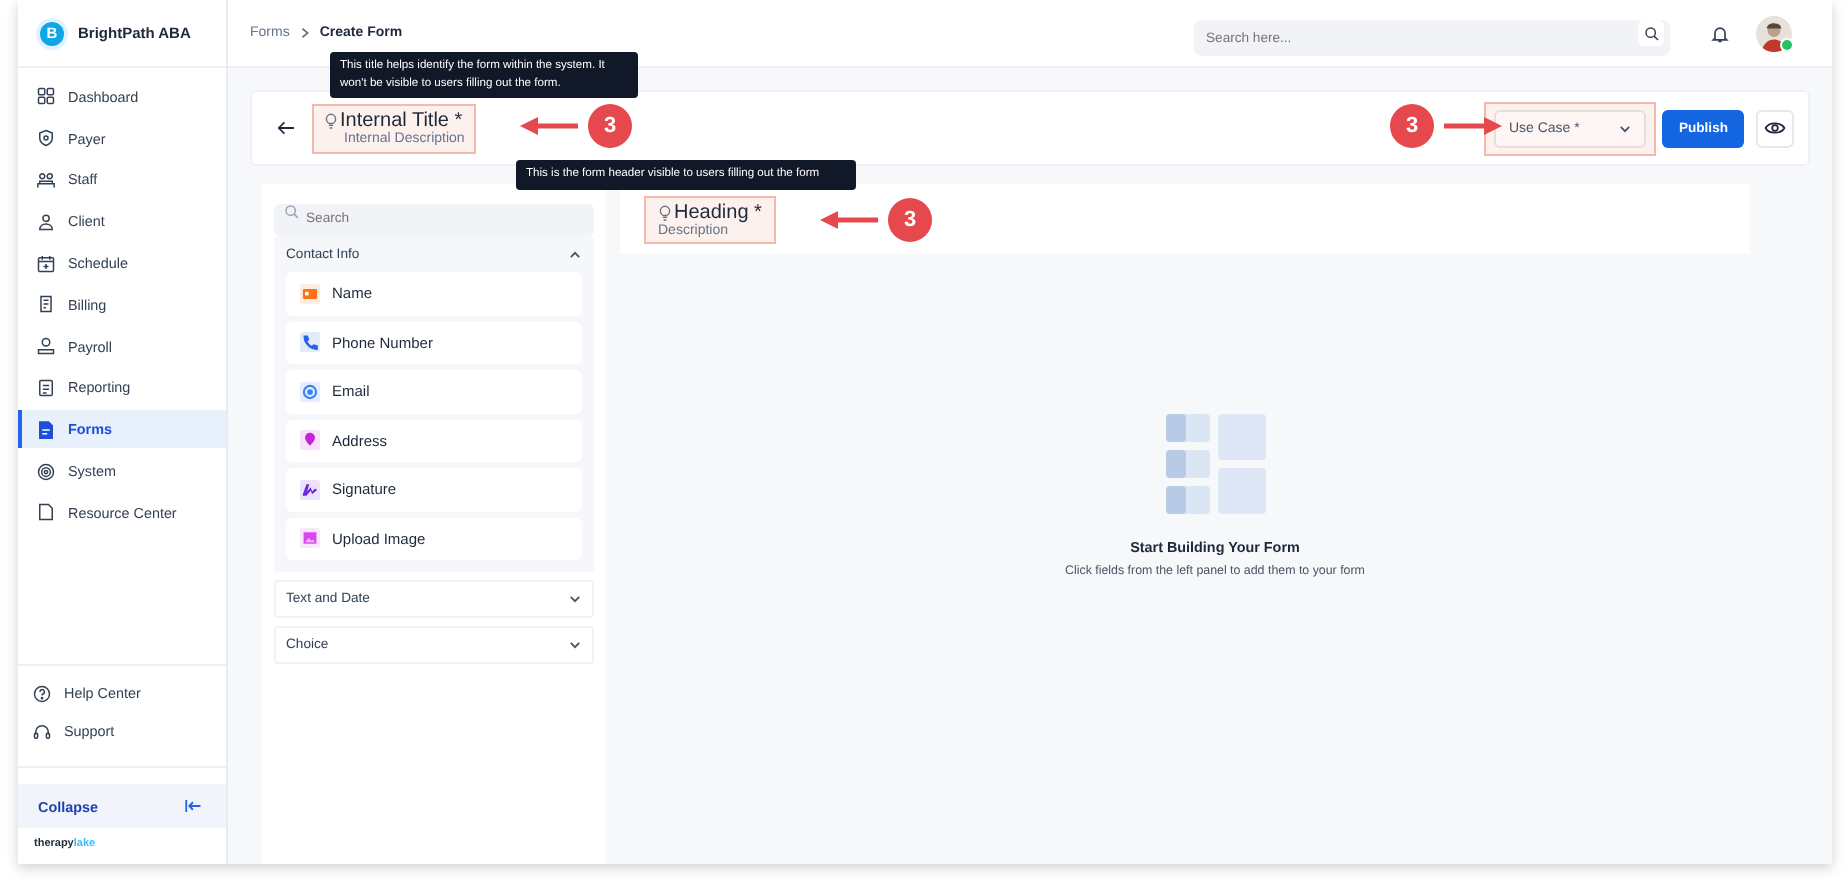  What do you see at coordinates (1774, 33) in the screenshot?
I see `user-avatar` at bounding box center [1774, 33].